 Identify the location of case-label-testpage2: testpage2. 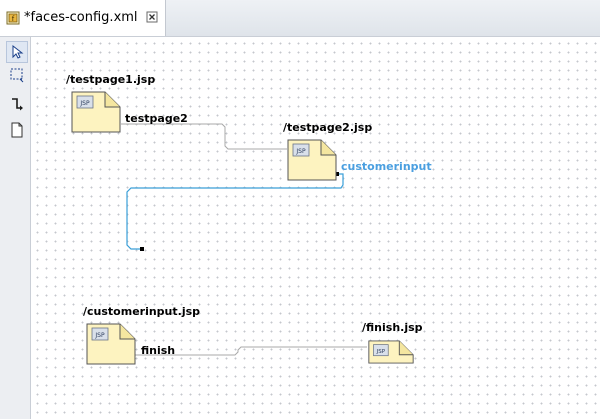
(156, 118).